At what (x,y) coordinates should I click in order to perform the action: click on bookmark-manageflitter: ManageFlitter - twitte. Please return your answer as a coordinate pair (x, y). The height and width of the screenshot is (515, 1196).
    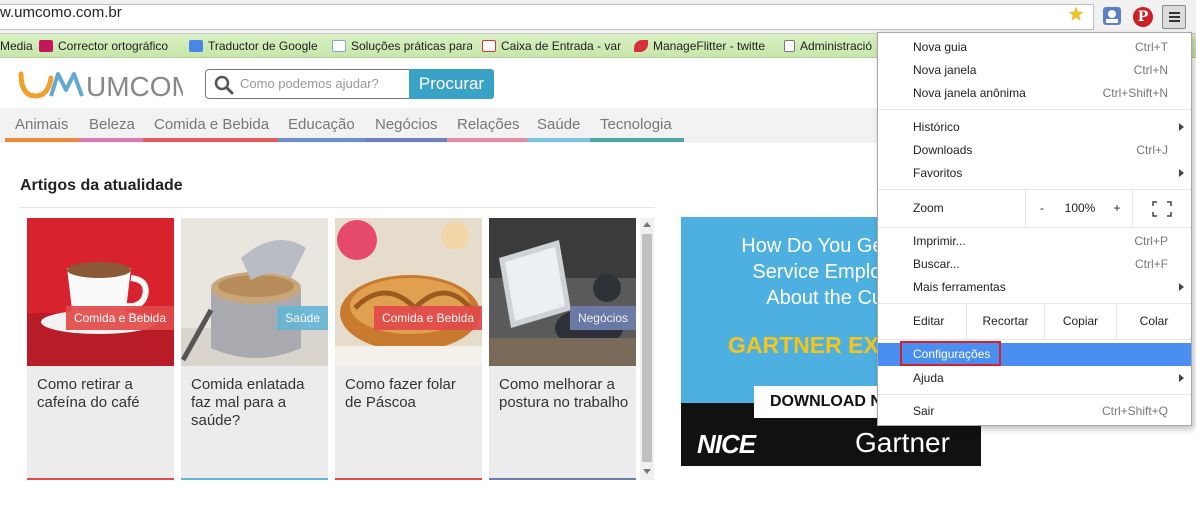
    Looking at the image, I should click on (704, 46).